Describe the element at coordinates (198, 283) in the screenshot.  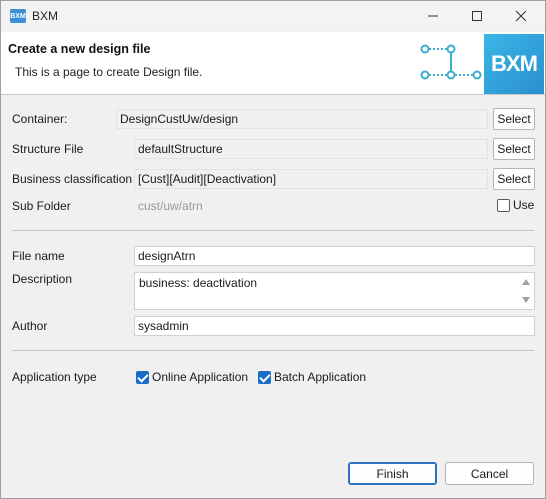
I see `description-text: business: deactivation` at that location.